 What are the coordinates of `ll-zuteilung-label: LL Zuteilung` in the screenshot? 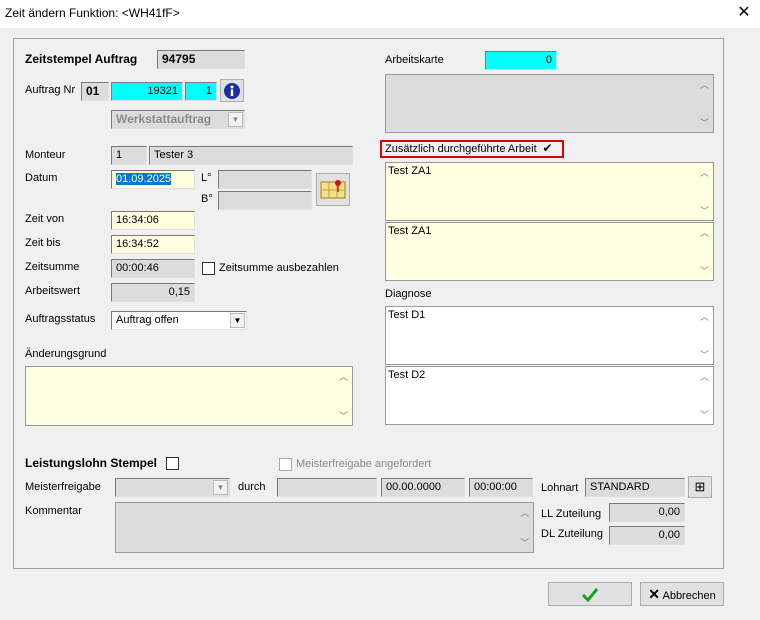 It's located at (571, 514).